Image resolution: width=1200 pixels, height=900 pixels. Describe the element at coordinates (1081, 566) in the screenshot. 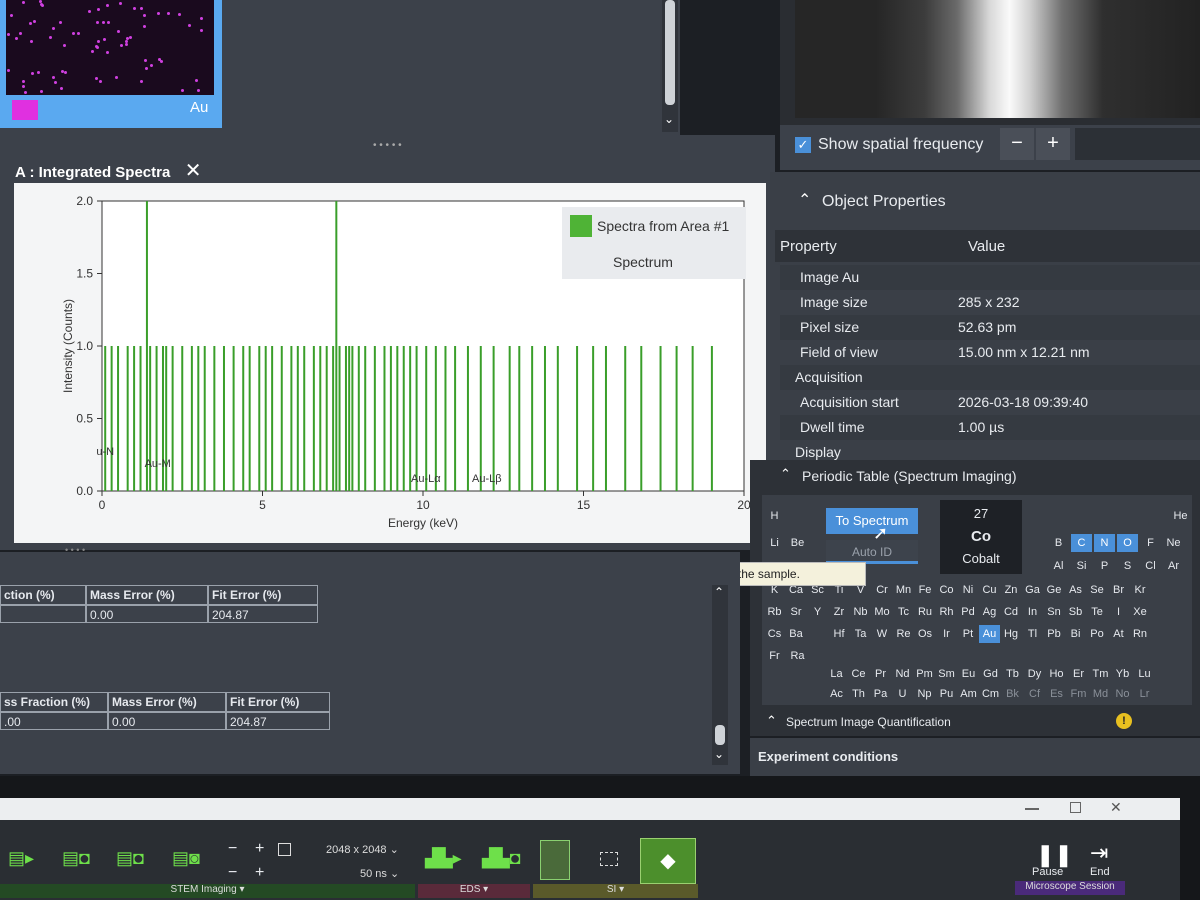

I see `element-cell-si: Si` at that location.